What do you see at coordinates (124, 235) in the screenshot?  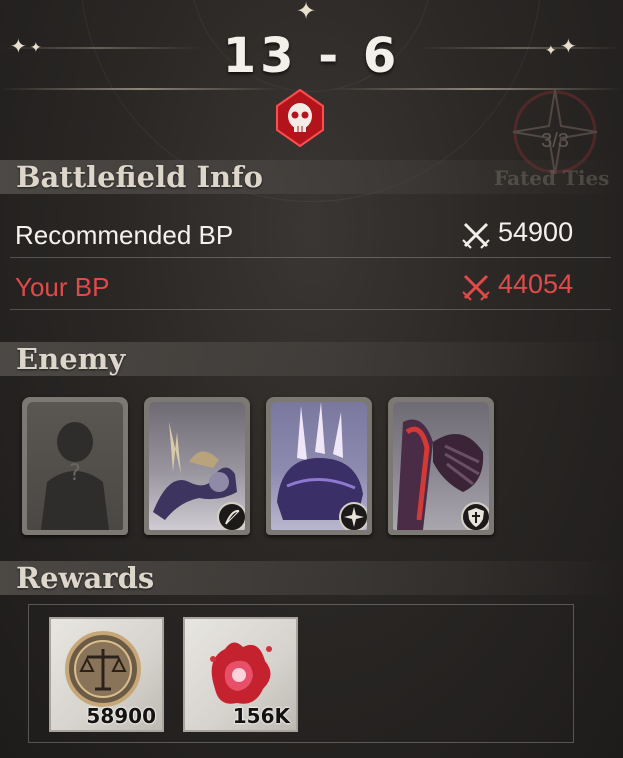 I see `recommended-bp-label: Recommended BP` at bounding box center [124, 235].